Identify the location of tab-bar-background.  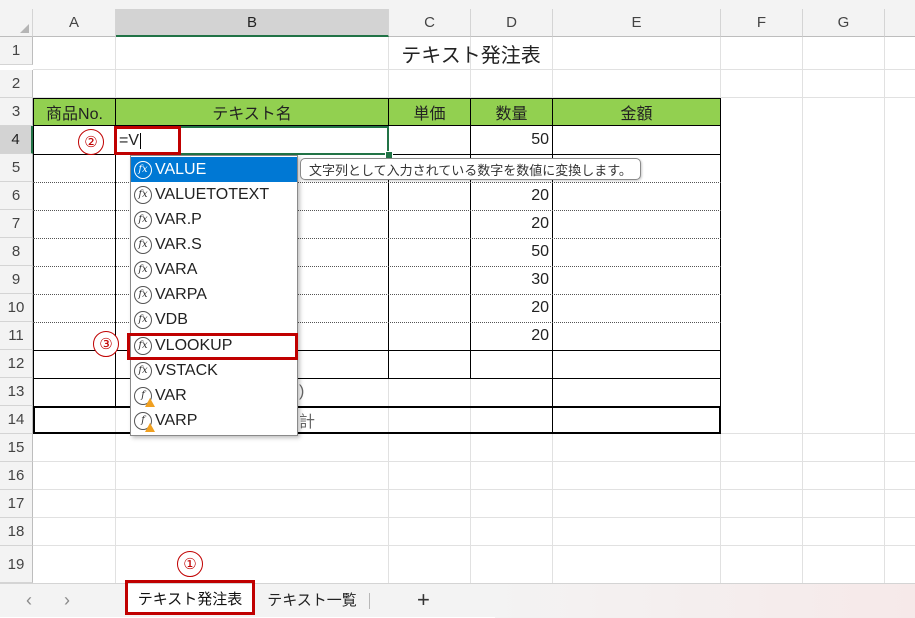
(705, 601).